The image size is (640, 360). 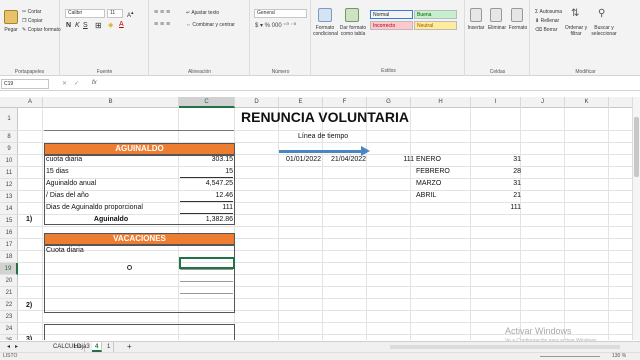 What do you see at coordinates (98, 25) in the screenshot?
I see `borders-icon: ⊞` at bounding box center [98, 25].